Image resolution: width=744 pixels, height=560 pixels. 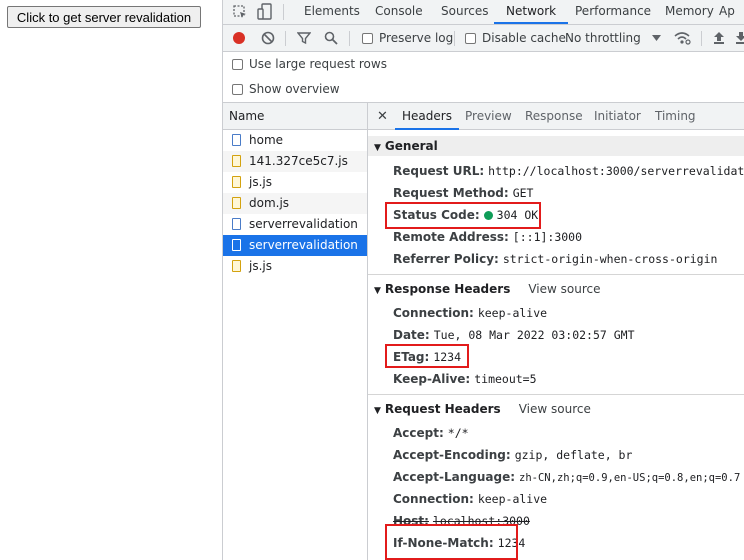 I want to click on response-headers-section-header: ▼ Response Headers View source, so click(x=556, y=289).